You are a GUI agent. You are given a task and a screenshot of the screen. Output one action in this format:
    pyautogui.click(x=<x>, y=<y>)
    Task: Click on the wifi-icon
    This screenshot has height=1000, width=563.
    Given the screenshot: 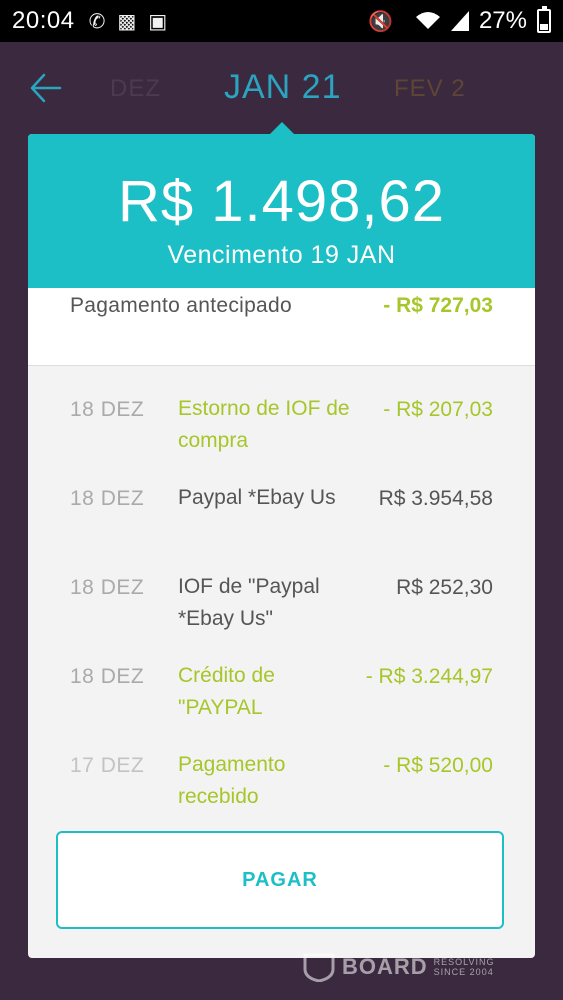 What is the action you would take?
    pyautogui.click(x=427, y=20)
    